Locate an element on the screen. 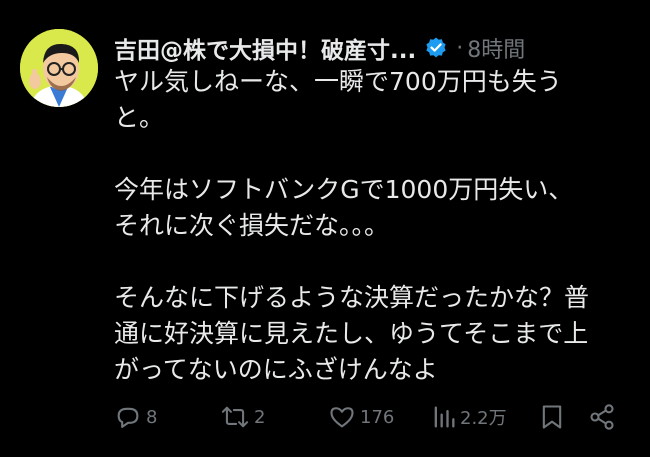 The width and height of the screenshot is (650, 457). action-bar: 8 2 176 2.2万 is located at coordinates (369, 417).